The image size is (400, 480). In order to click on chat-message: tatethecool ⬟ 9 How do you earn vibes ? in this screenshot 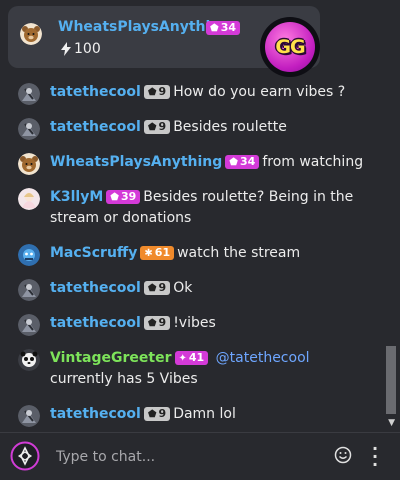, I will do `click(198, 93)`.